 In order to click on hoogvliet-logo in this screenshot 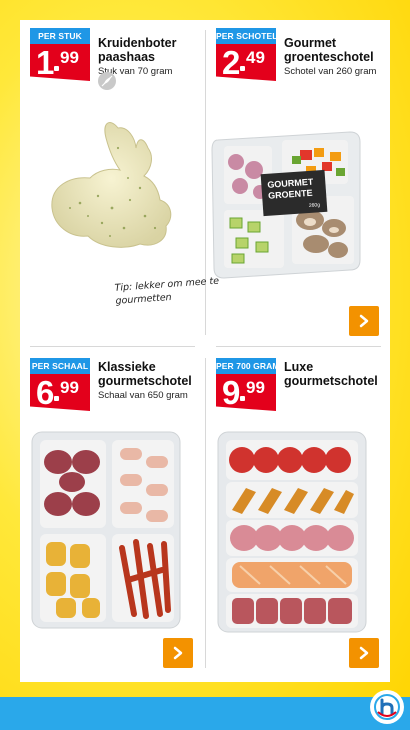, I will do `click(387, 707)`.